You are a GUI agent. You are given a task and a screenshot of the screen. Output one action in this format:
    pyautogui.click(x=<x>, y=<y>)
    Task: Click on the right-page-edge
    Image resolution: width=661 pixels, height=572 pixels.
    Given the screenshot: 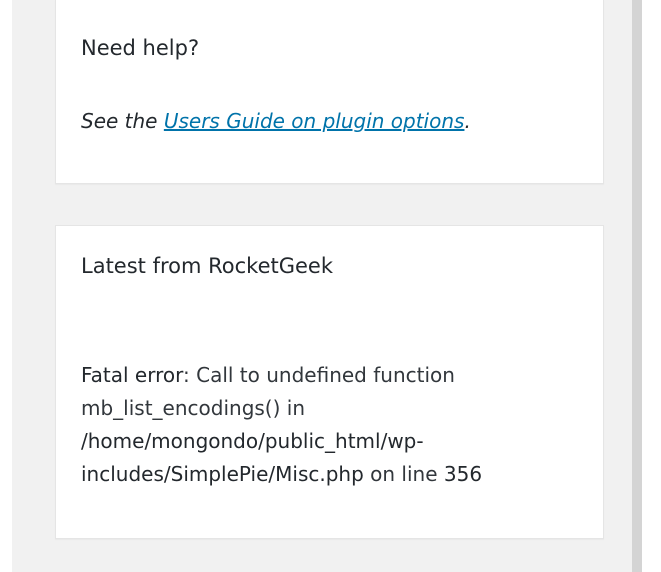 What is the action you would take?
    pyautogui.click(x=651, y=286)
    